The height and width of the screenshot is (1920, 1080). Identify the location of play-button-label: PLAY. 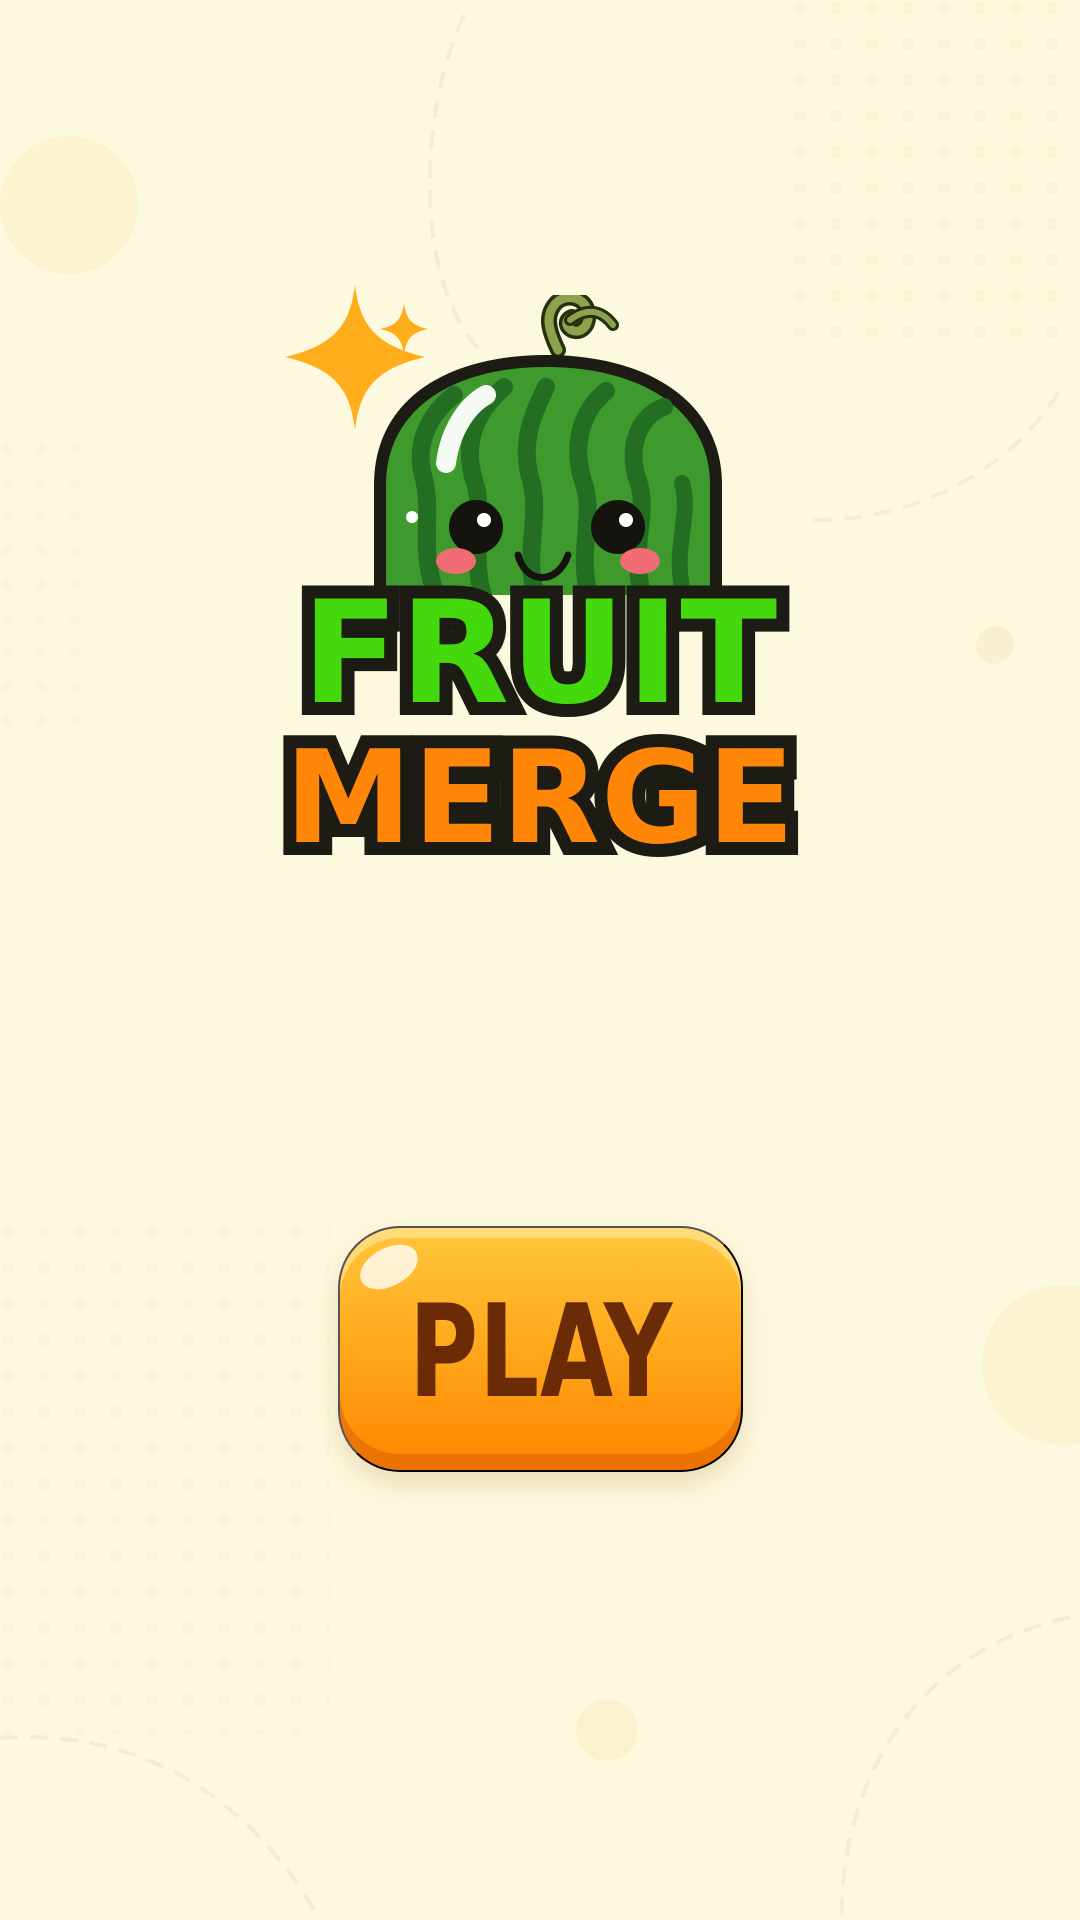
(540, 1352).